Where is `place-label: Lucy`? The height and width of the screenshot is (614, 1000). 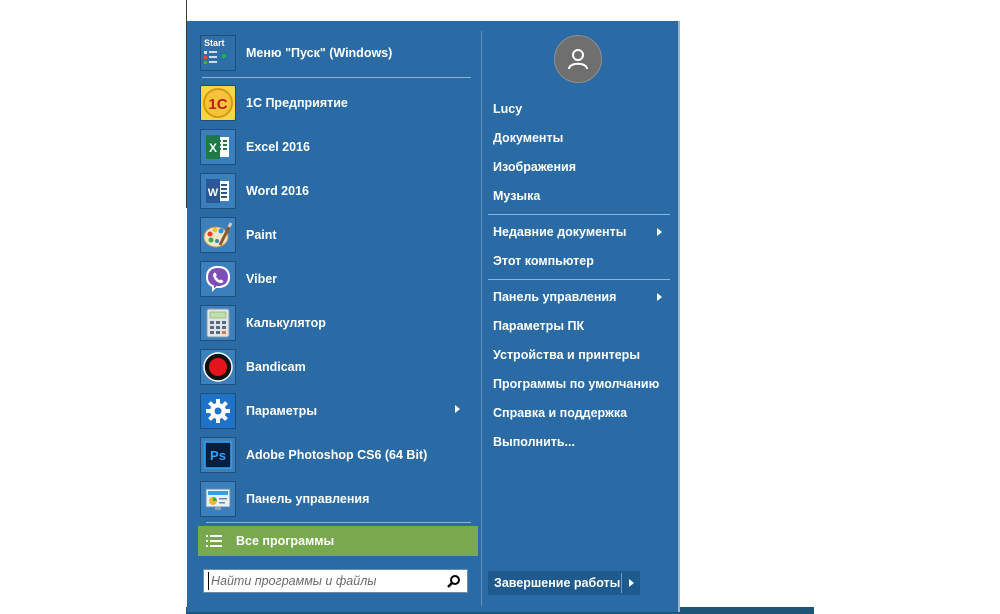 place-label: Lucy is located at coordinates (508, 109).